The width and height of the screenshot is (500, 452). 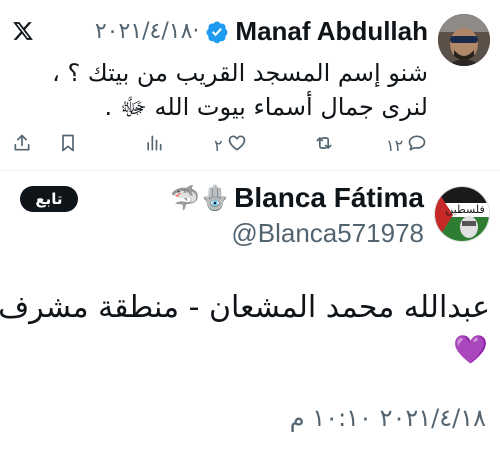 I want to click on bookmark-icon, so click(x=68, y=145).